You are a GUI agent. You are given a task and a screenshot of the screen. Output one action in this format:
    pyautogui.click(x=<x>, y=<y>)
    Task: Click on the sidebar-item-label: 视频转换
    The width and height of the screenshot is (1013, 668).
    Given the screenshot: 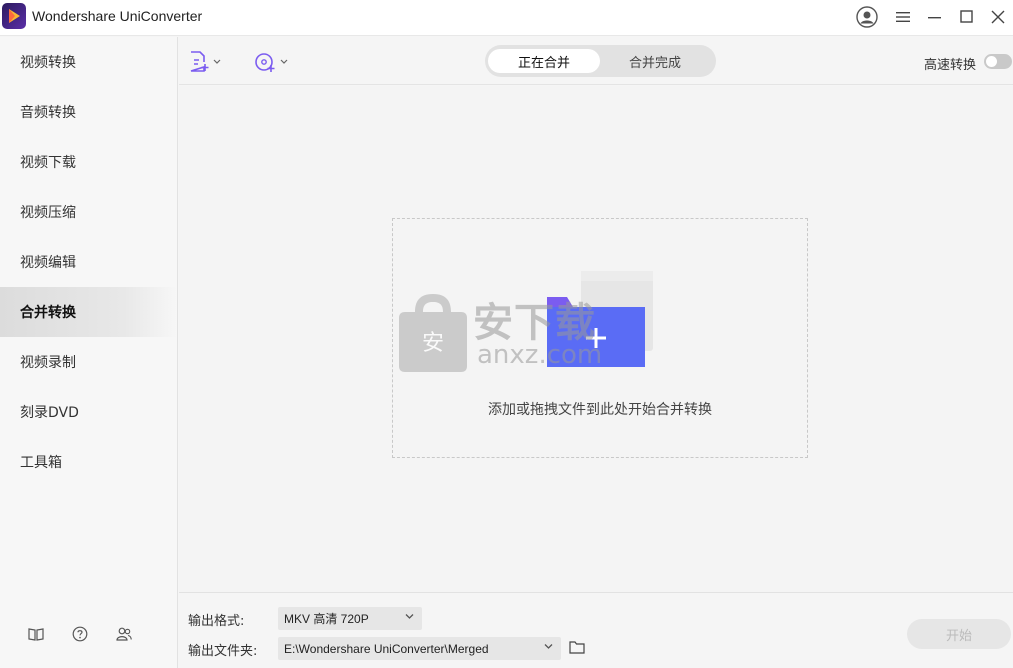 What is the action you would take?
    pyautogui.click(x=48, y=63)
    